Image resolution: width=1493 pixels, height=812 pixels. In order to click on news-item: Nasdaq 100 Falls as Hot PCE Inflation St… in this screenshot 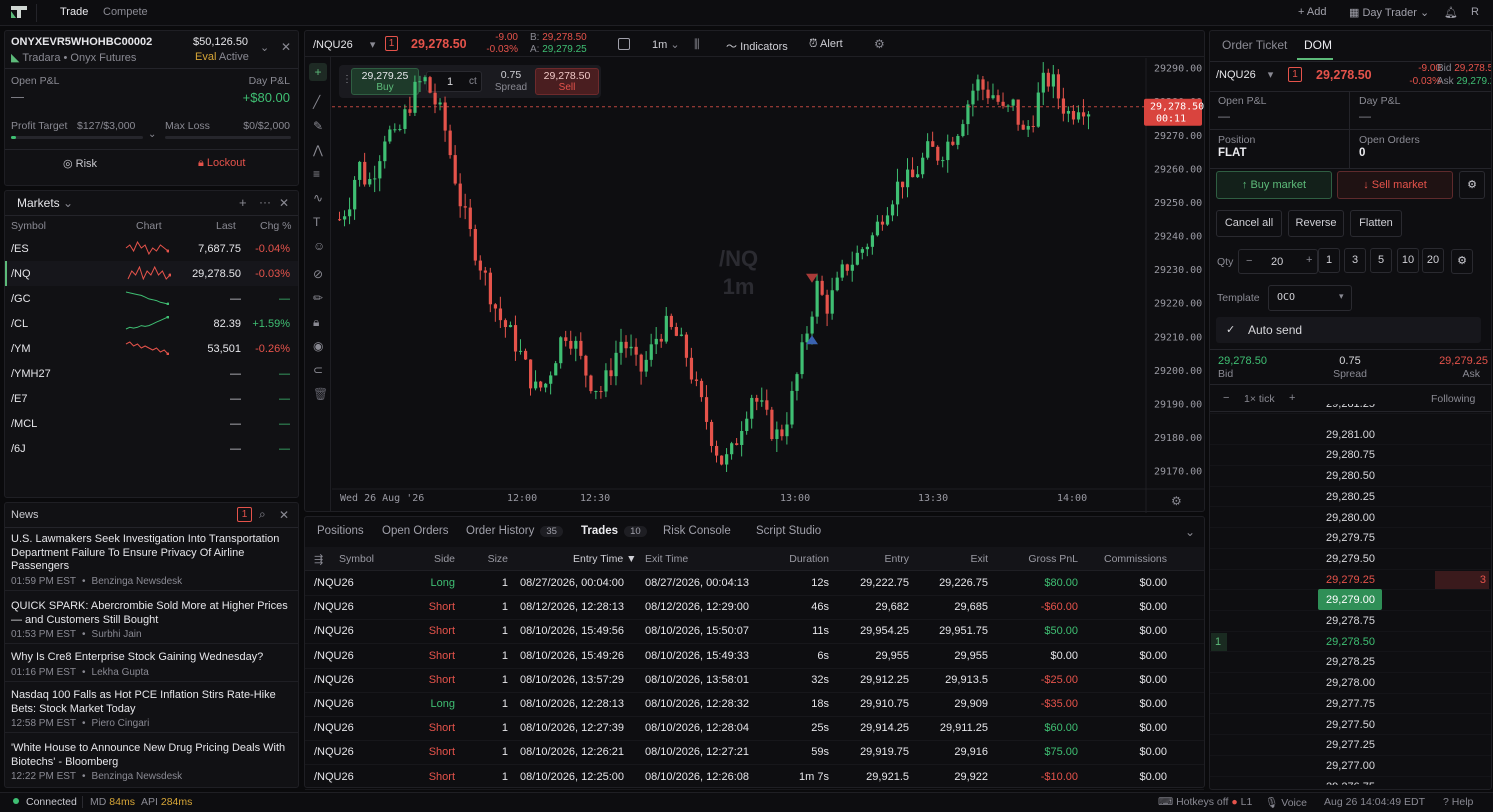, I will do `click(152, 711)`.